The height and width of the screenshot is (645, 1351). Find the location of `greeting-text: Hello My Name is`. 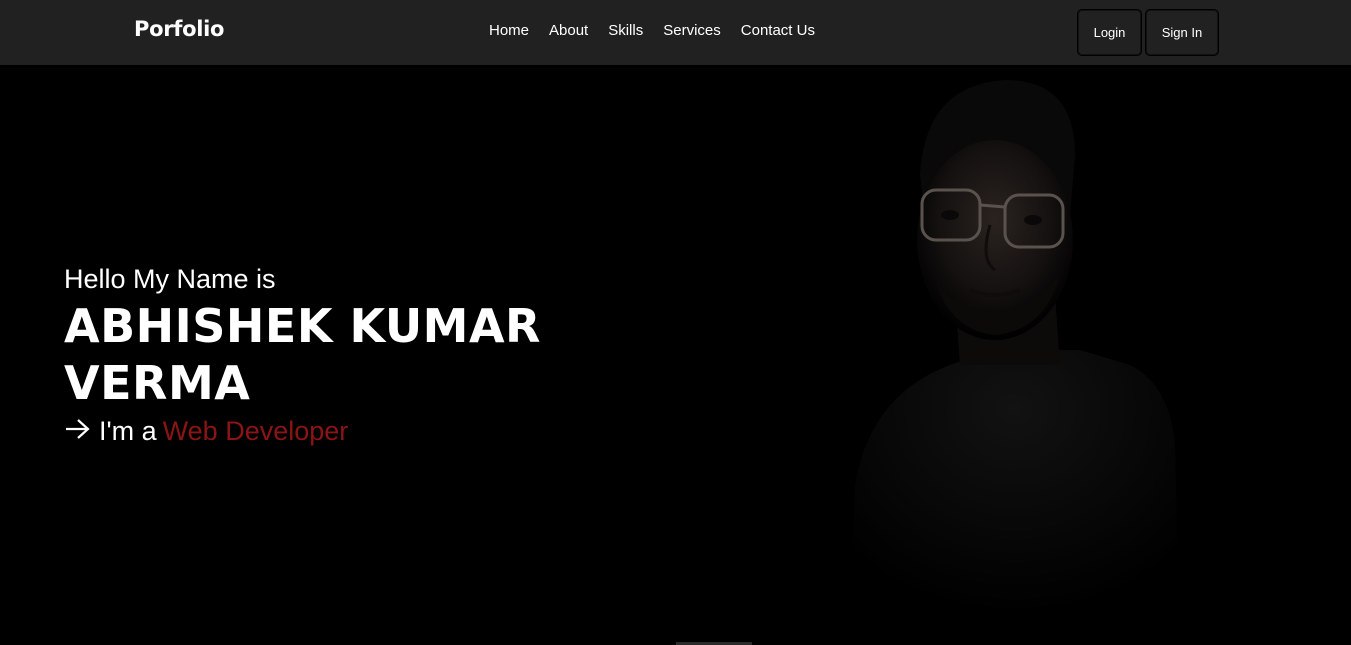

greeting-text: Hello My Name is is located at coordinates (170, 279).